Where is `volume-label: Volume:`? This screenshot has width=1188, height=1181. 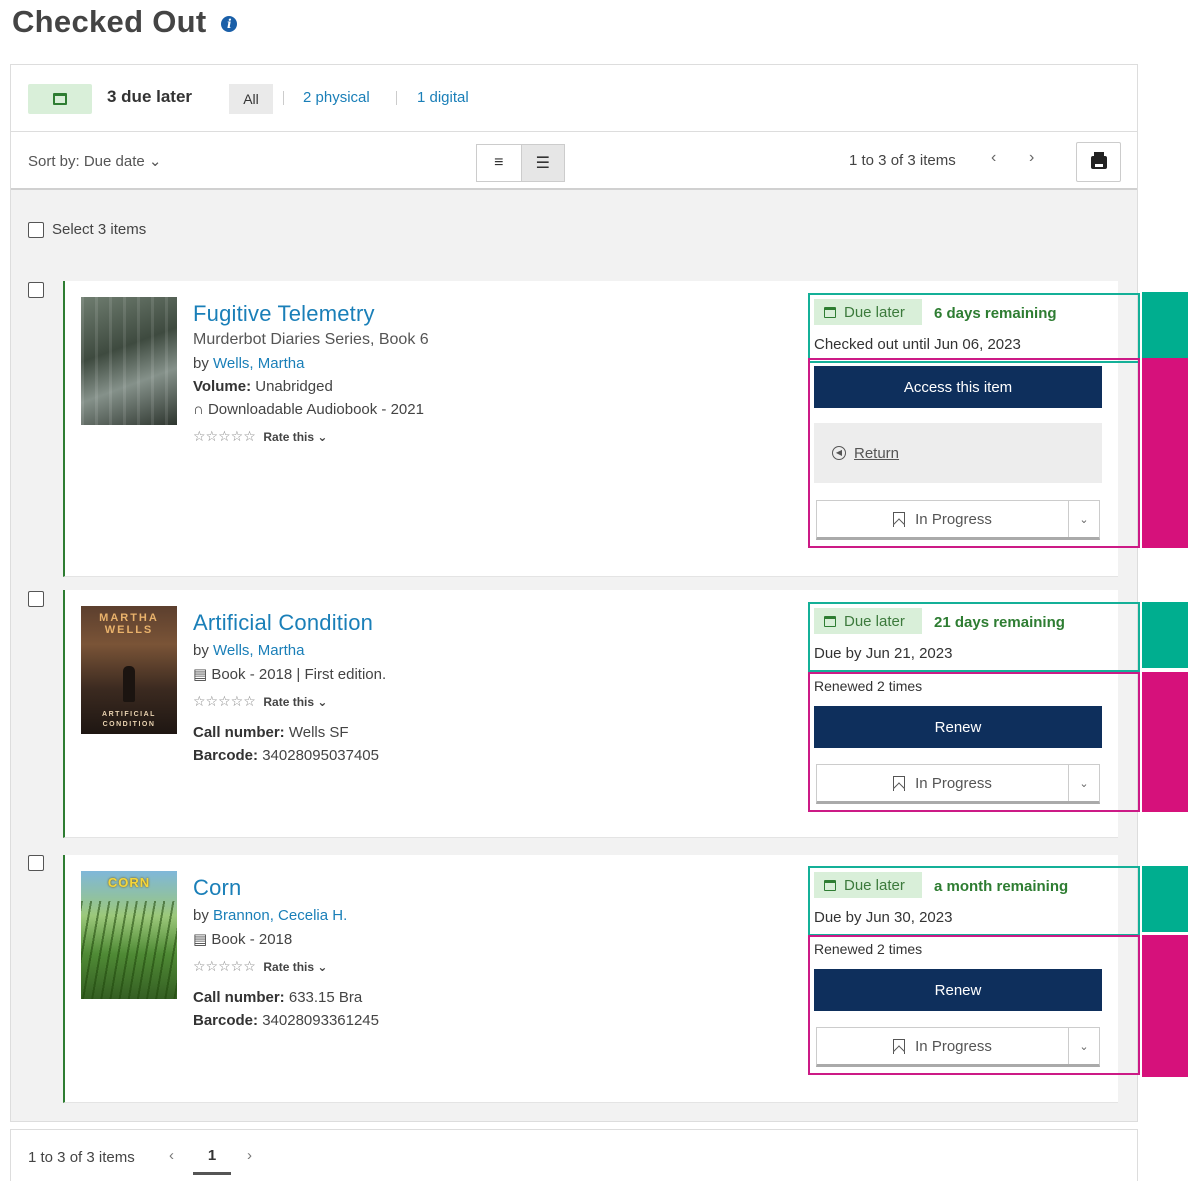 volume-label: Volume: is located at coordinates (222, 386).